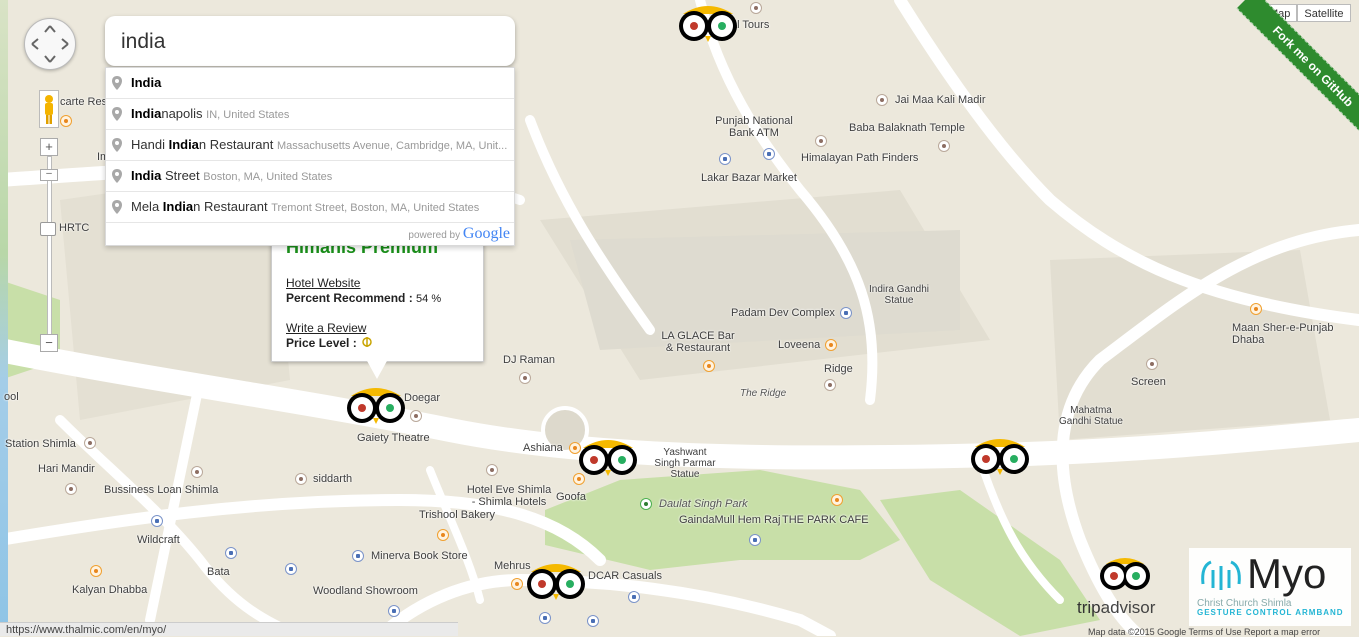 Image resolution: width=1359 pixels, height=637 pixels. Describe the element at coordinates (48, 229) in the screenshot. I see `zoom-slider-handle` at that location.